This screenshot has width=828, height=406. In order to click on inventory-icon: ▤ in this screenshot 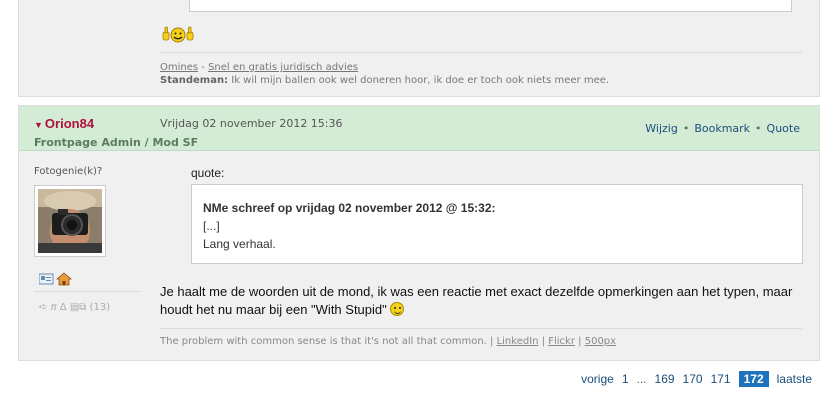, I will do `click(74, 307)`.